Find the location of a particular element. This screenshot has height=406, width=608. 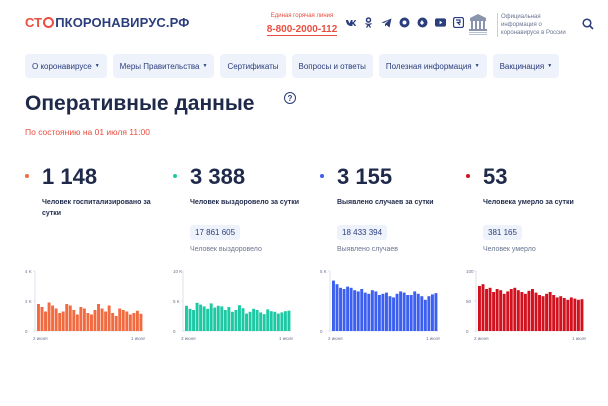

stat-total-label: Выявлено случаев is located at coordinates (367, 249).